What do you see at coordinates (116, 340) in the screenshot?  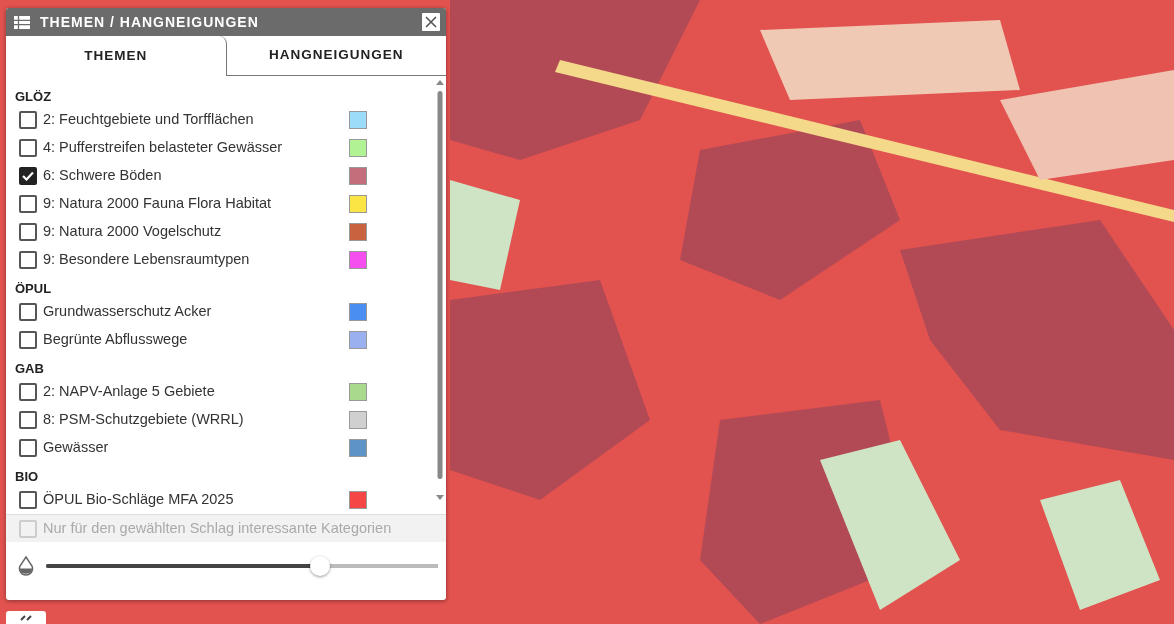 I see `layer-label: Begrünte Abflusswege` at bounding box center [116, 340].